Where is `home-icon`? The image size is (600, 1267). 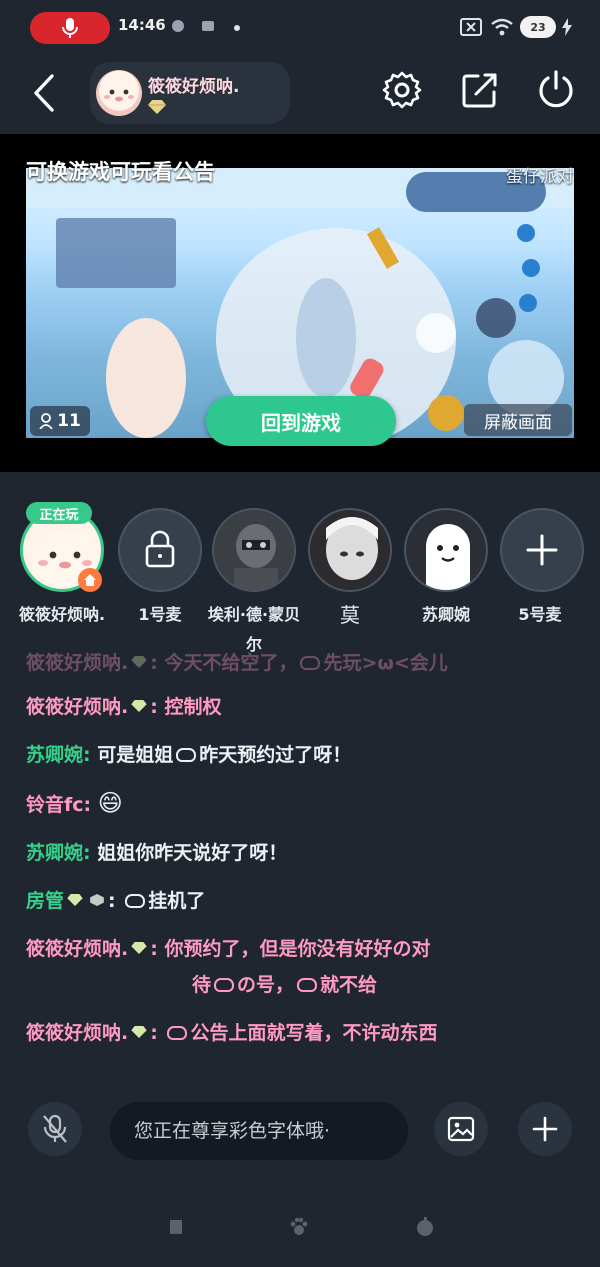
home-icon is located at coordinates (90, 580).